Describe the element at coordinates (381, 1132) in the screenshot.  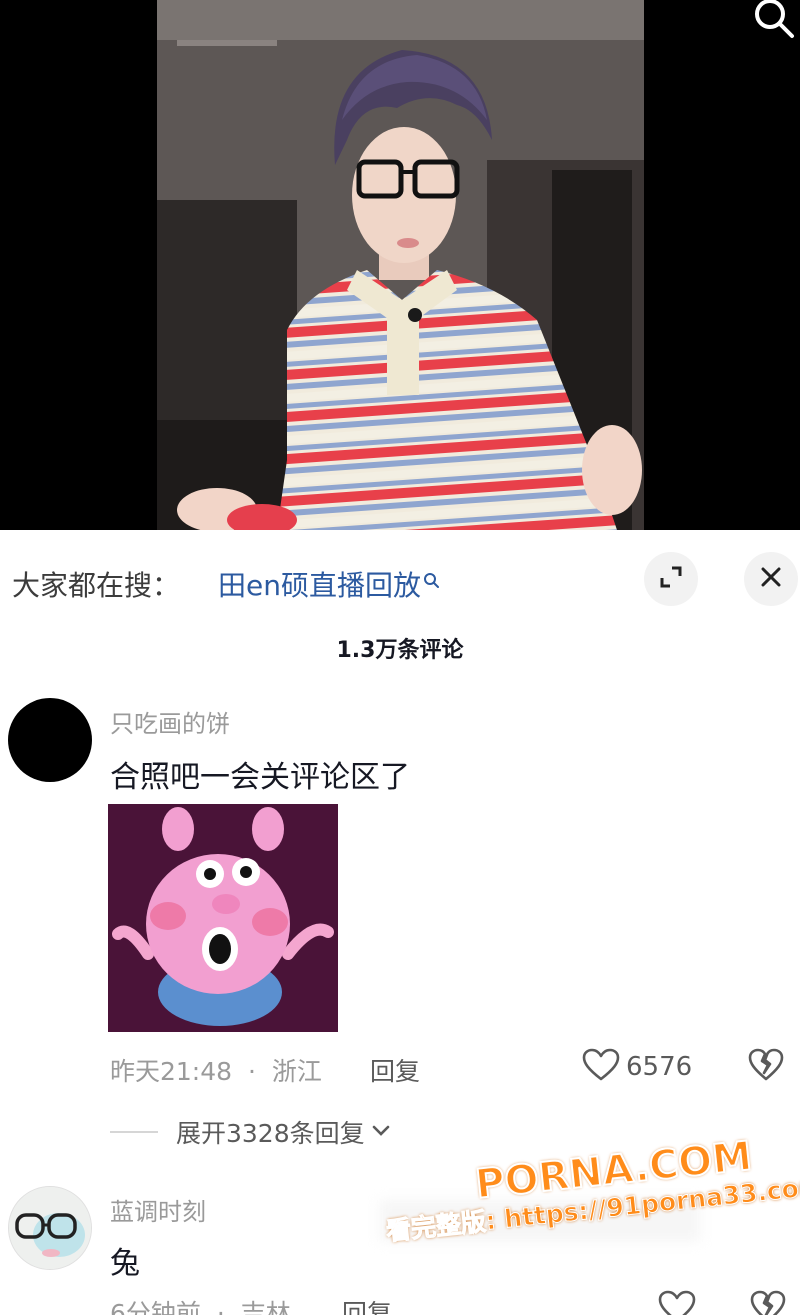
I see `chevron-down-icon` at that location.